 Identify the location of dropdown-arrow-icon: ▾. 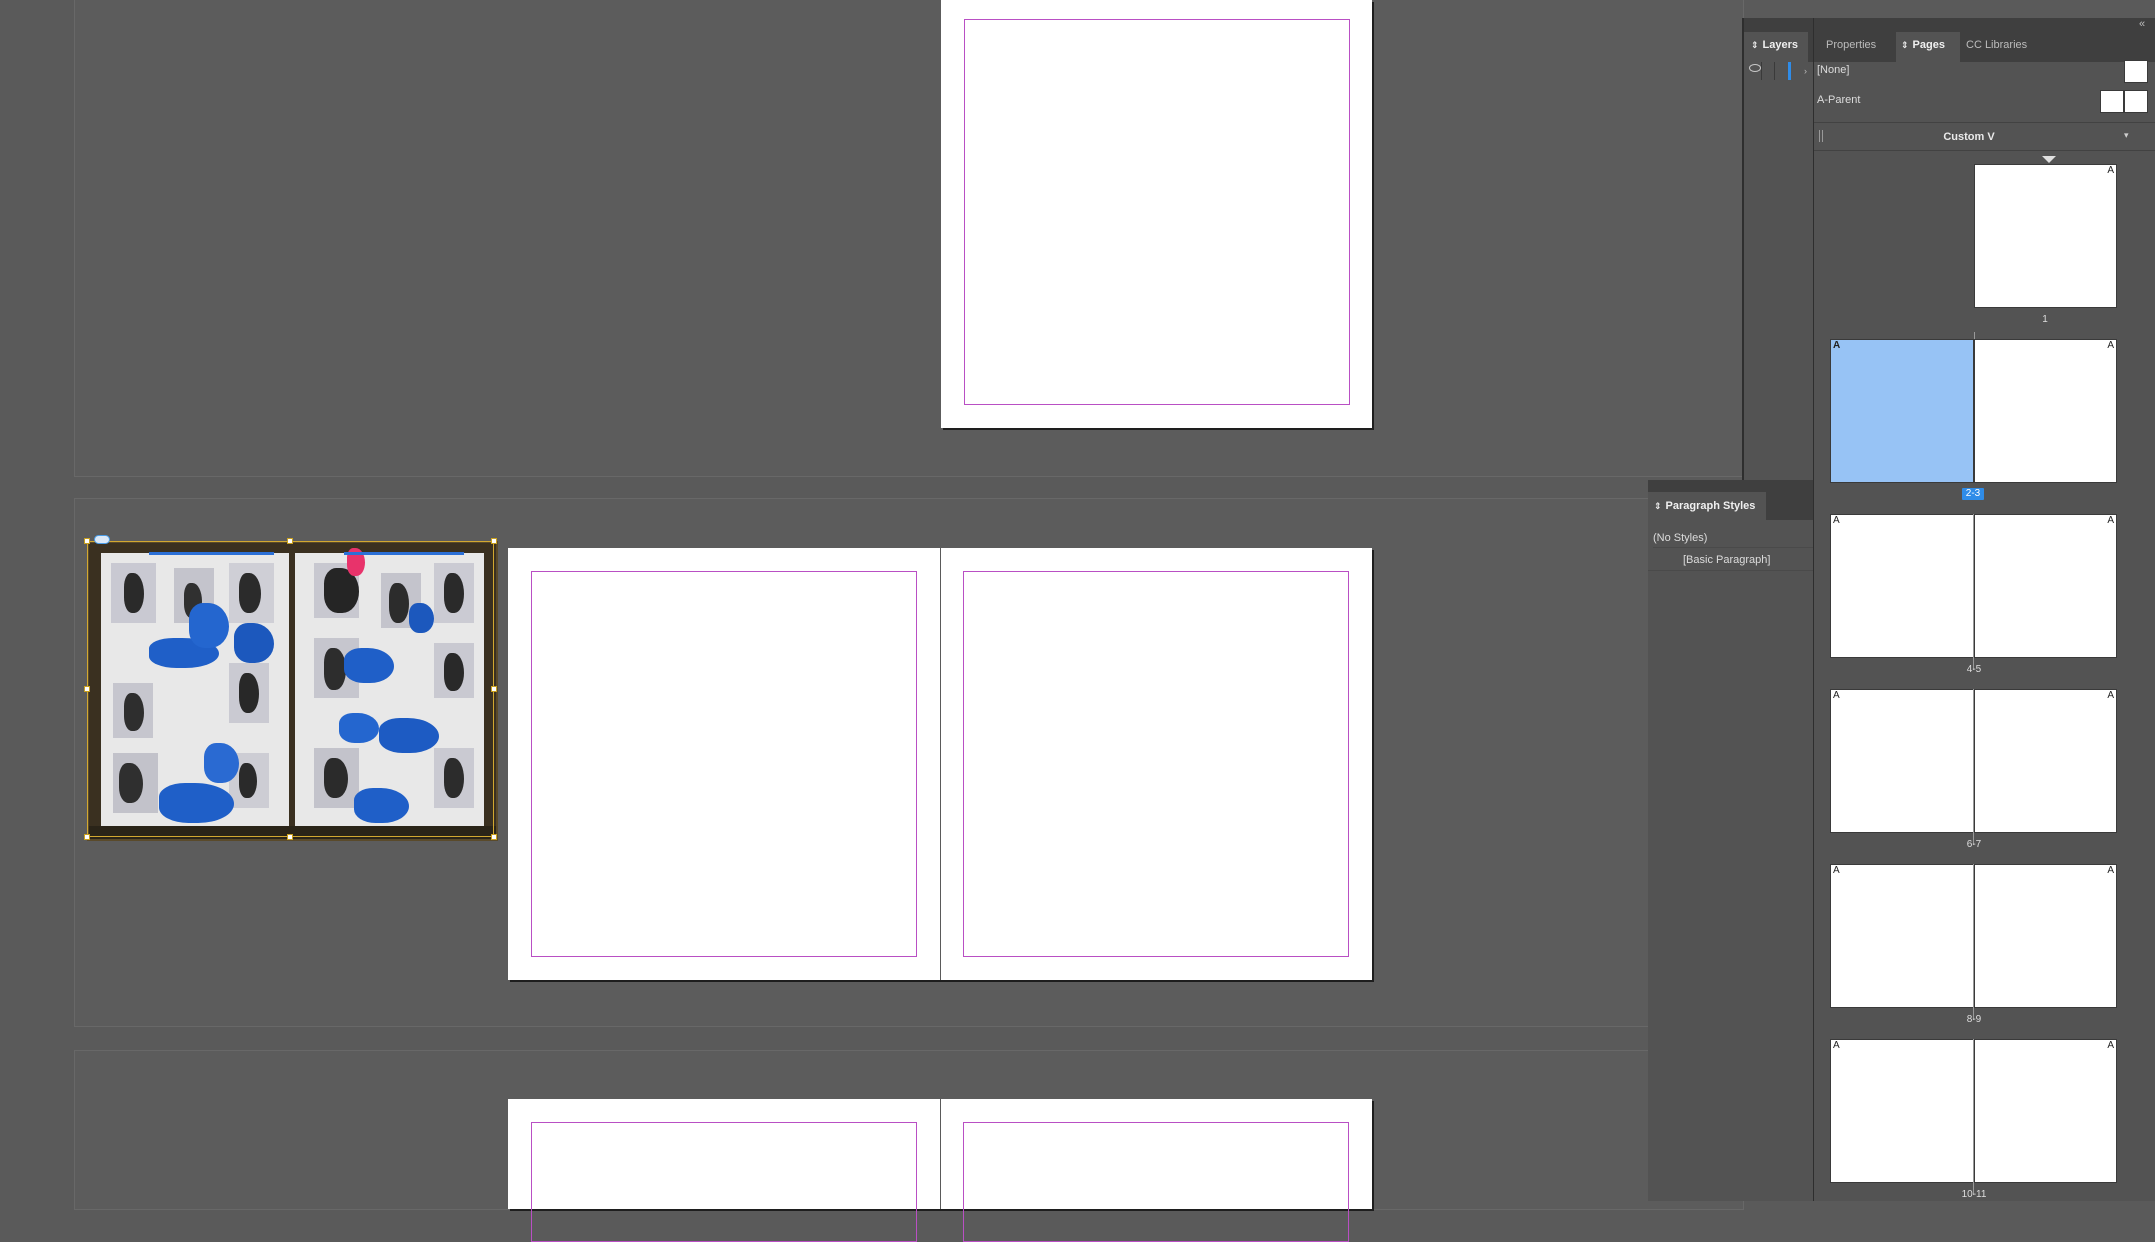
(2126, 135).